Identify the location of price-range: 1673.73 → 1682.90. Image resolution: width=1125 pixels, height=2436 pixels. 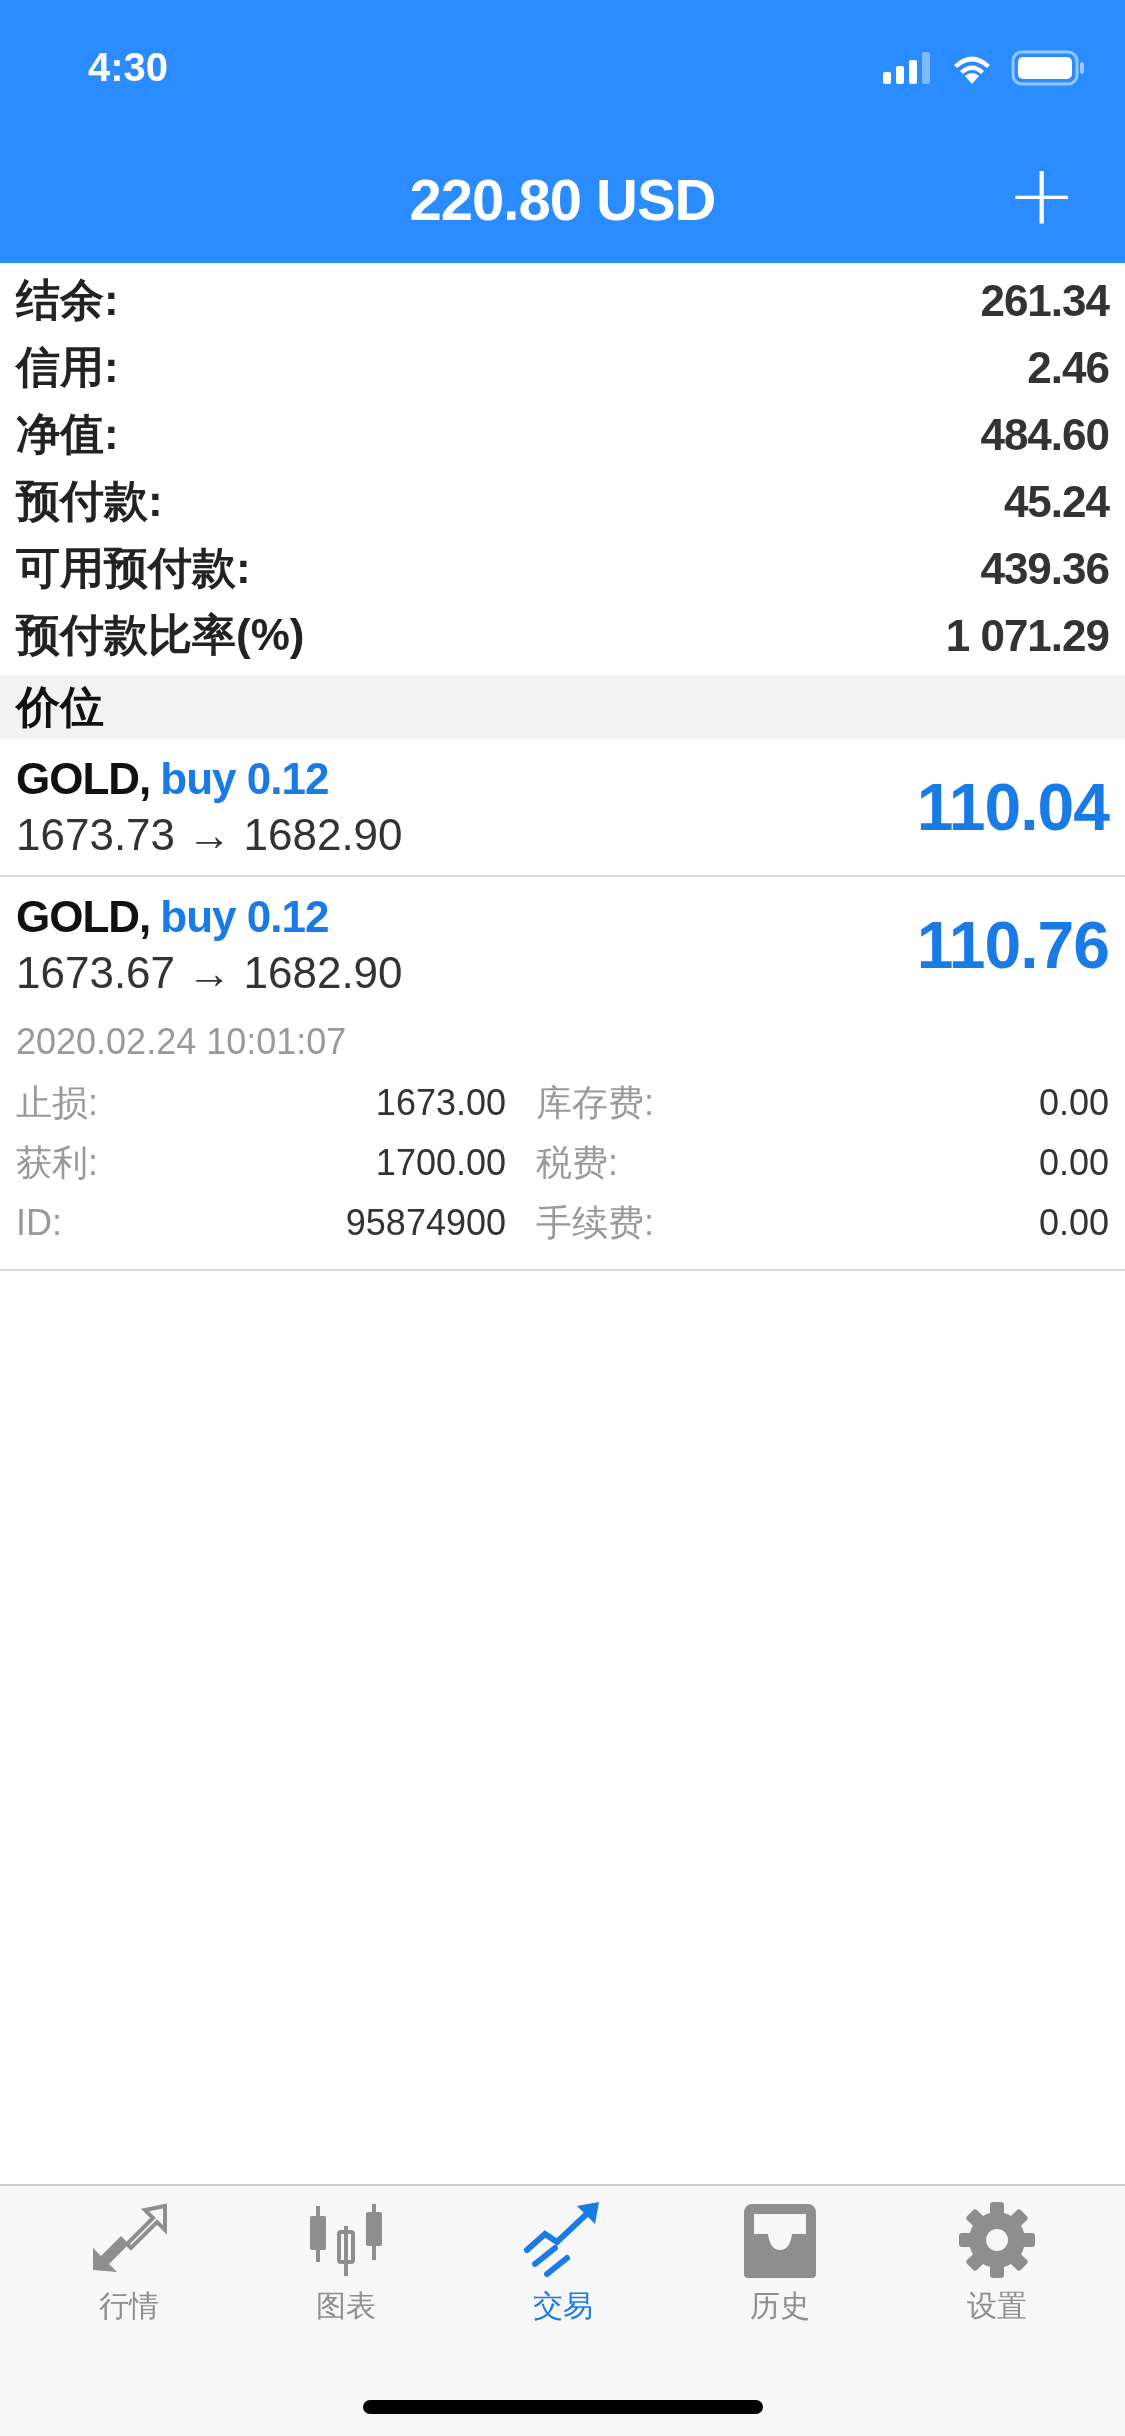
(209, 835).